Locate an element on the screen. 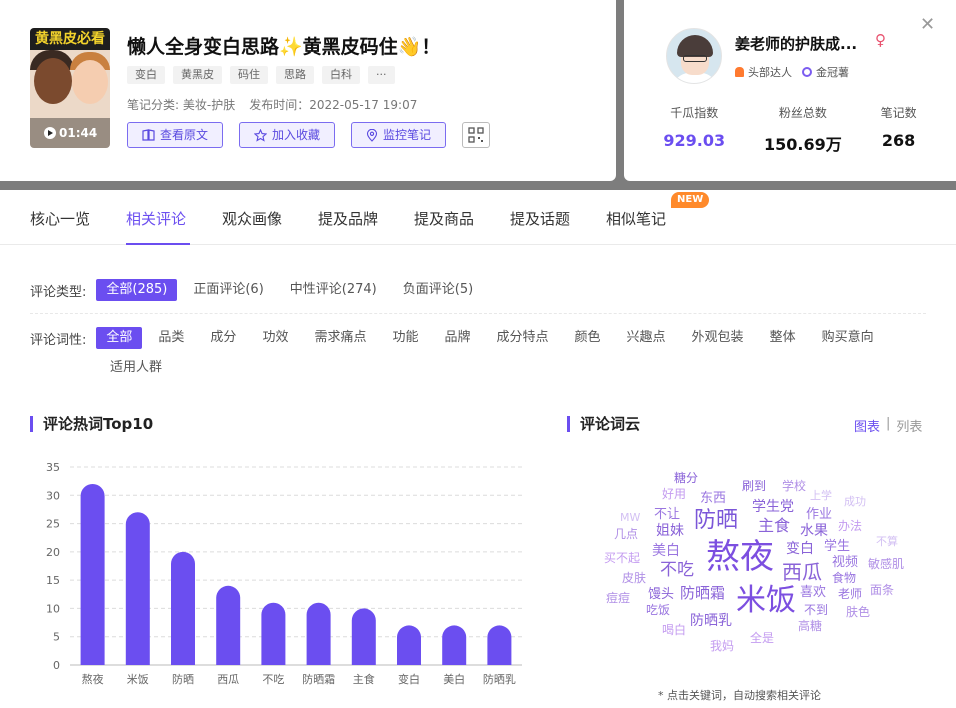 The image size is (956, 708). word-cloud-keyword: 食物 is located at coordinates (844, 578).